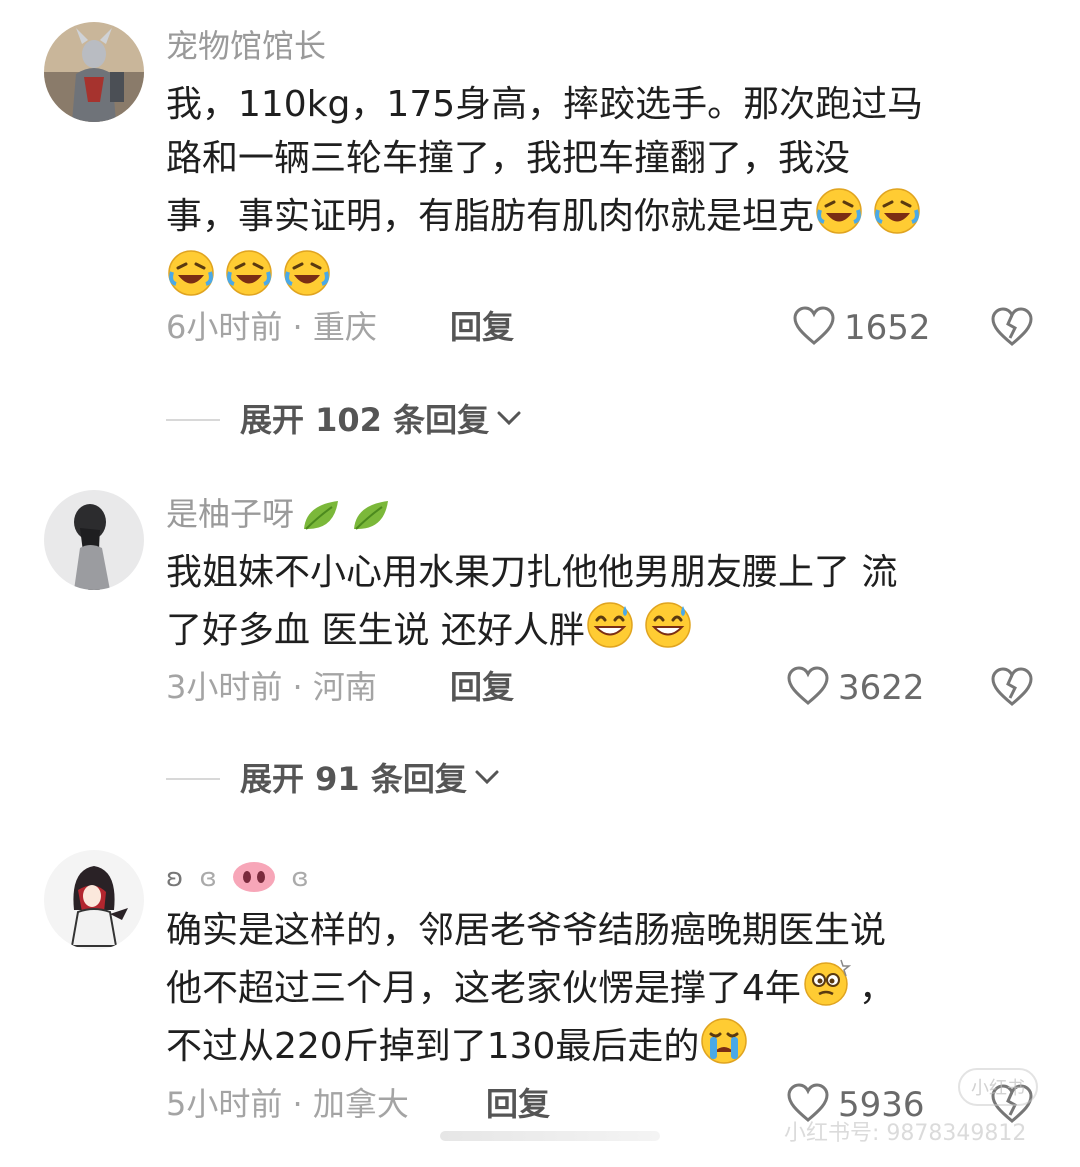  I want to click on comment-line-suffix: ，, so click(876, 988).